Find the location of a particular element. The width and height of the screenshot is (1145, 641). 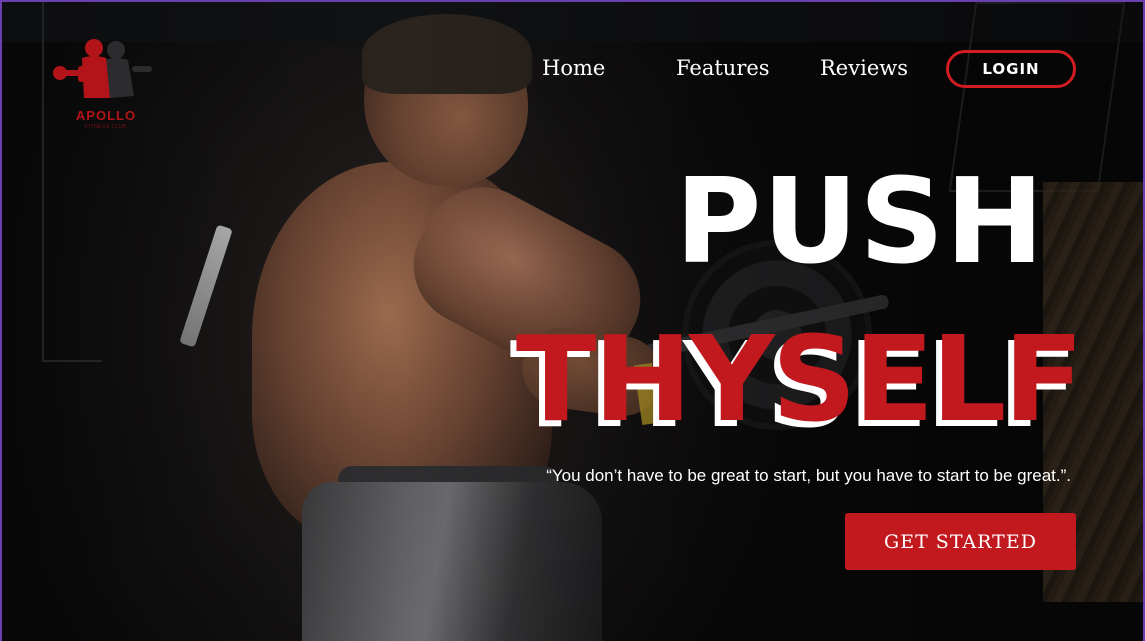

login-button: LOGIN is located at coordinates (1011, 69).